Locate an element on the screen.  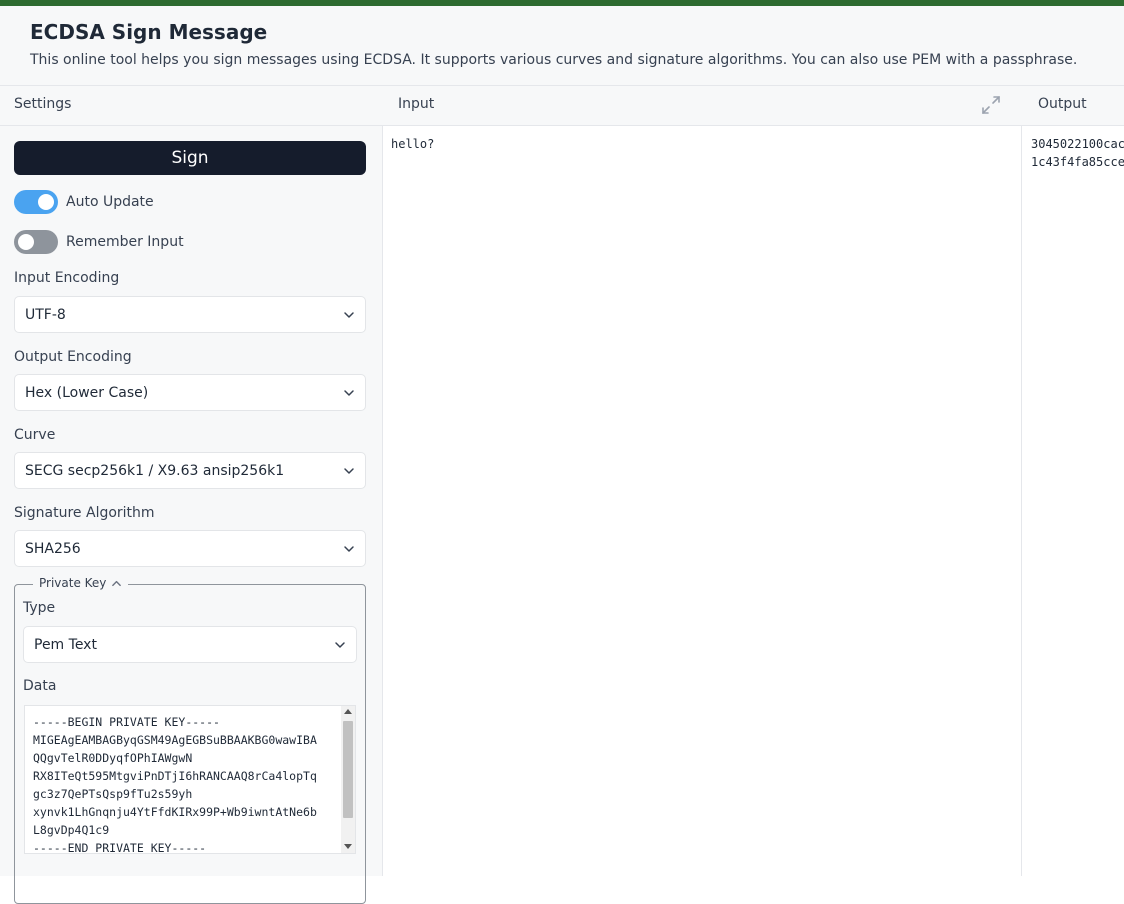
private-key-label: Private Key is located at coordinates (73, 583).